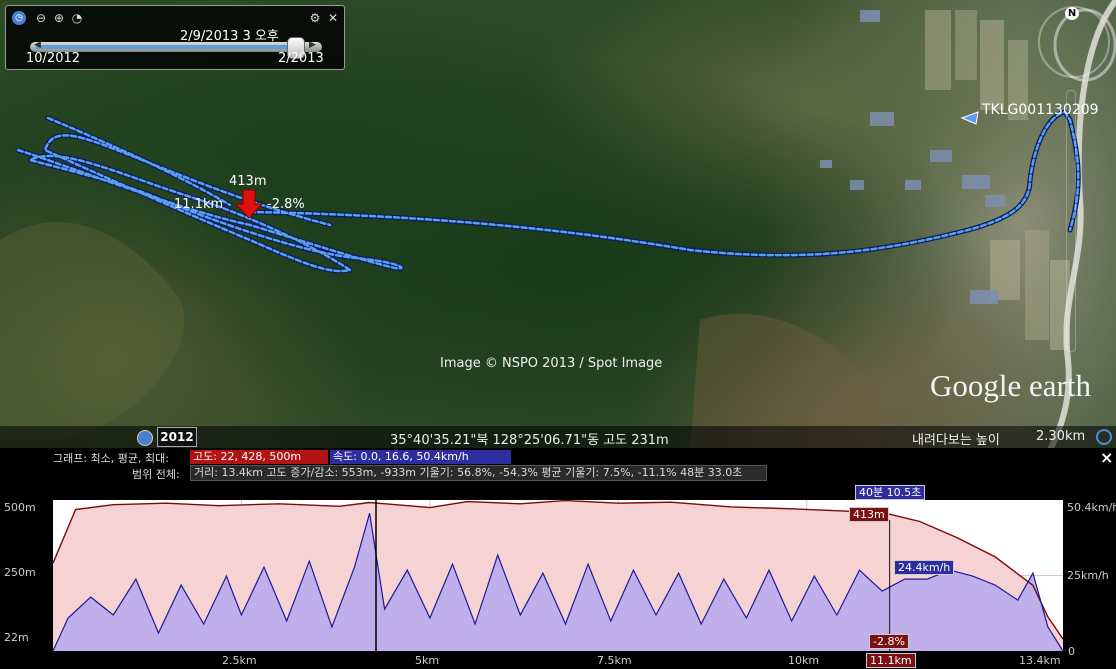 The width and height of the screenshot is (1116, 669). Describe the element at coordinates (1088, 575) in the screenshot. I see `right-axis-tick: 25km/h` at that location.